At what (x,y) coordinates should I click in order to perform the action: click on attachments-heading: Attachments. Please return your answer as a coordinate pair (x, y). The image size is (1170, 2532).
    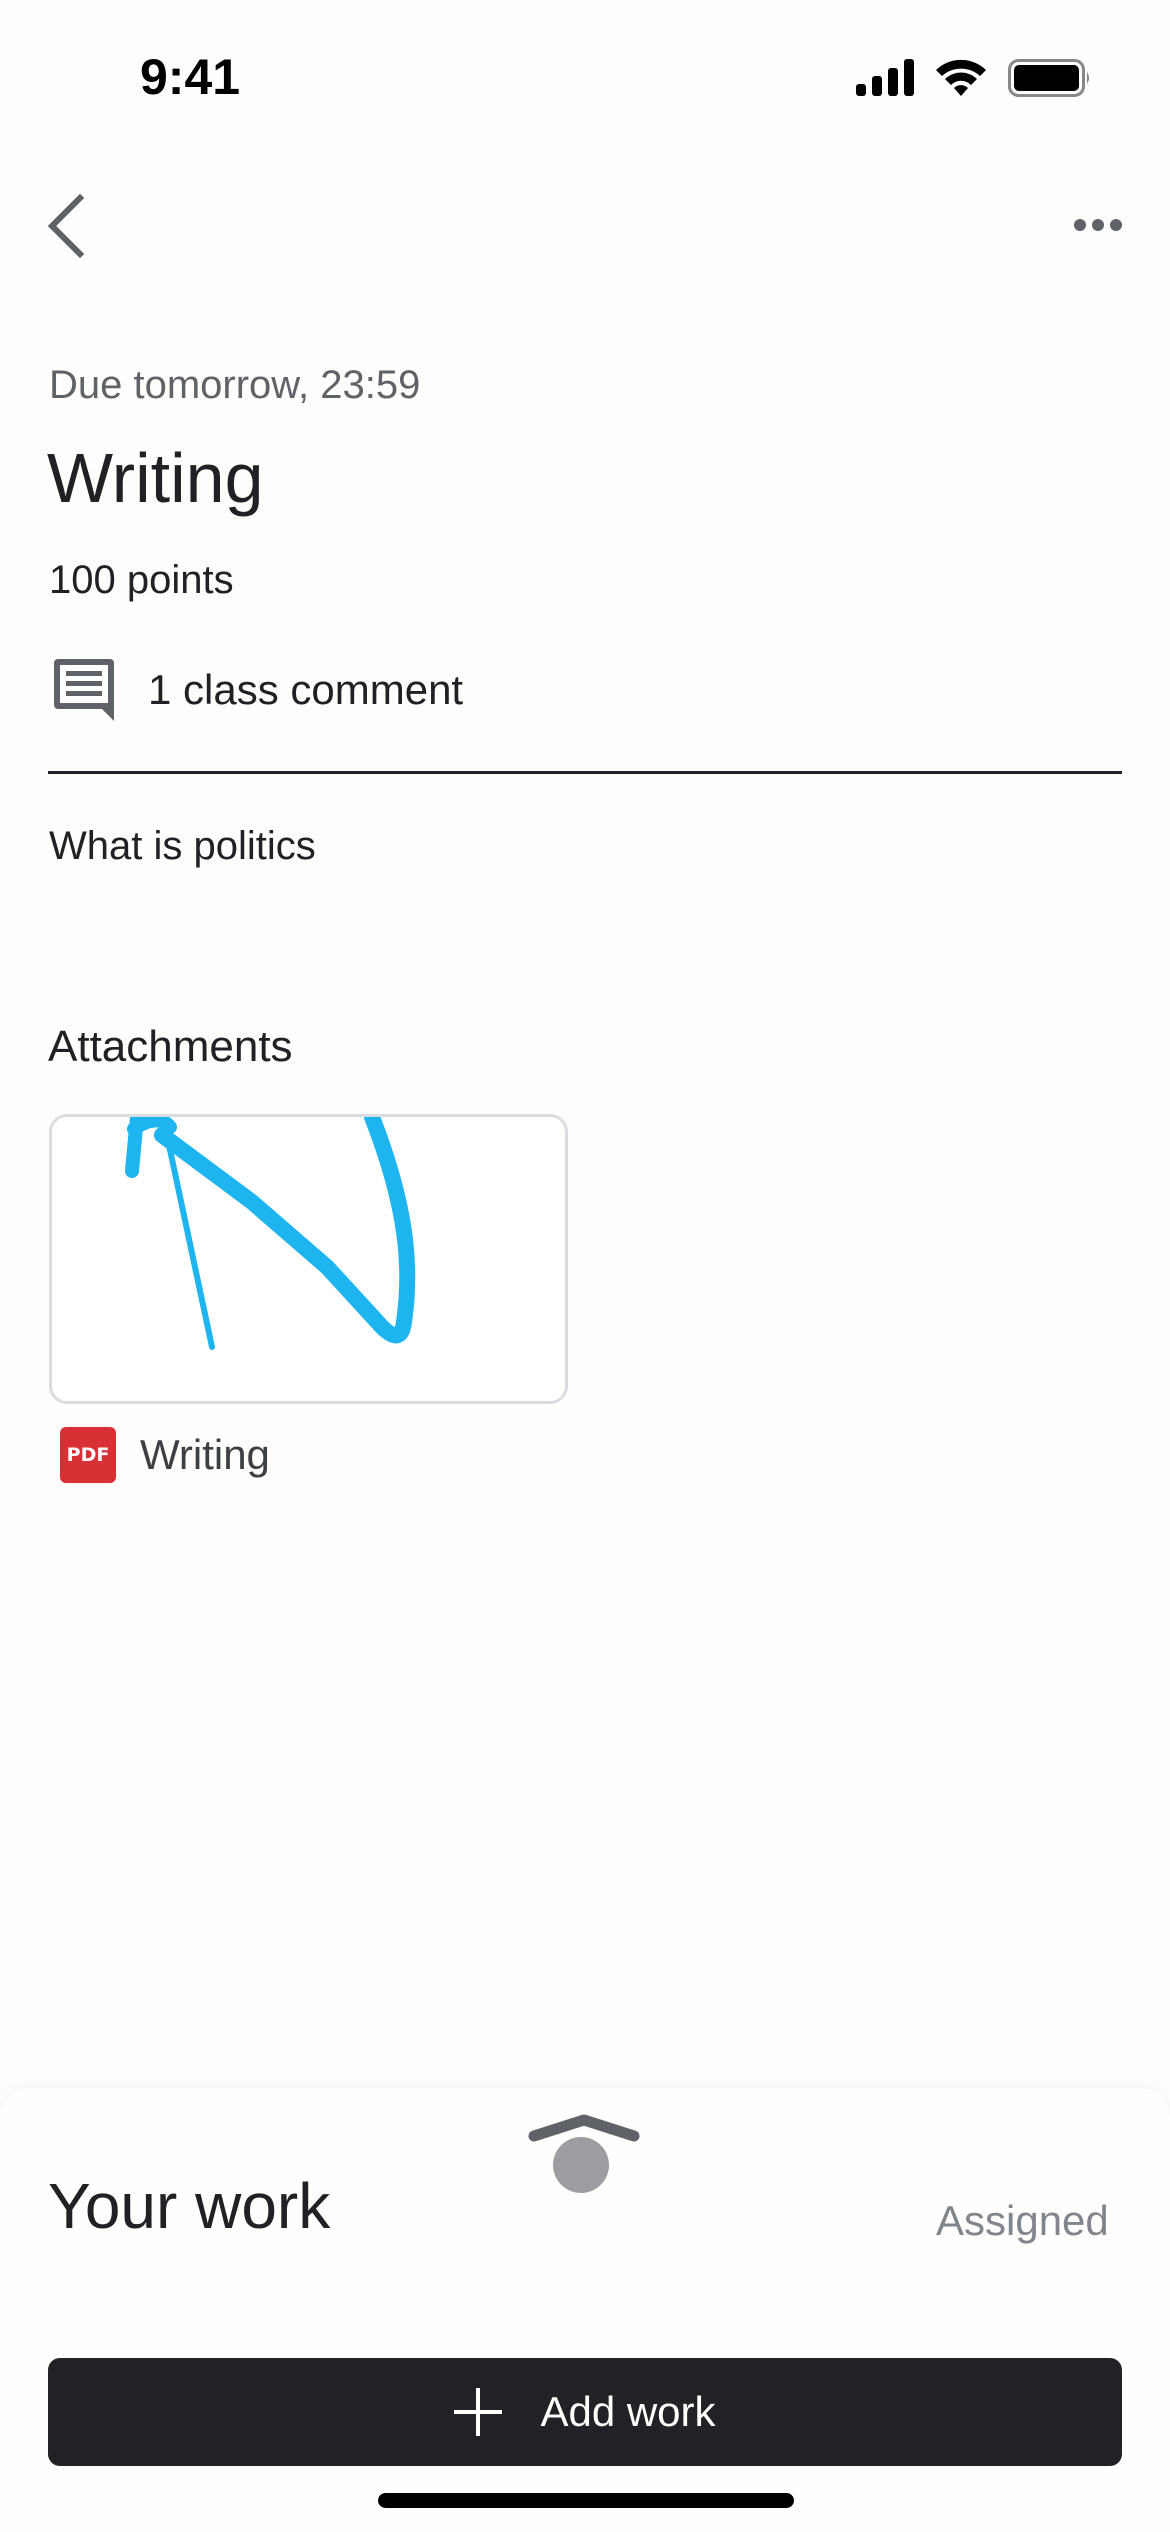
    Looking at the image, I should click on (170, 1046).